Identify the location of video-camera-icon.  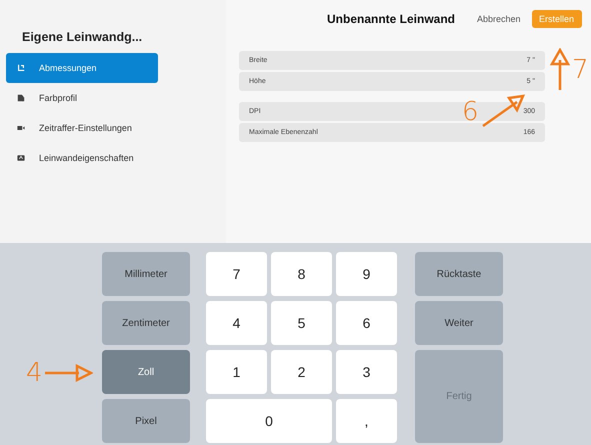
(21, 128).